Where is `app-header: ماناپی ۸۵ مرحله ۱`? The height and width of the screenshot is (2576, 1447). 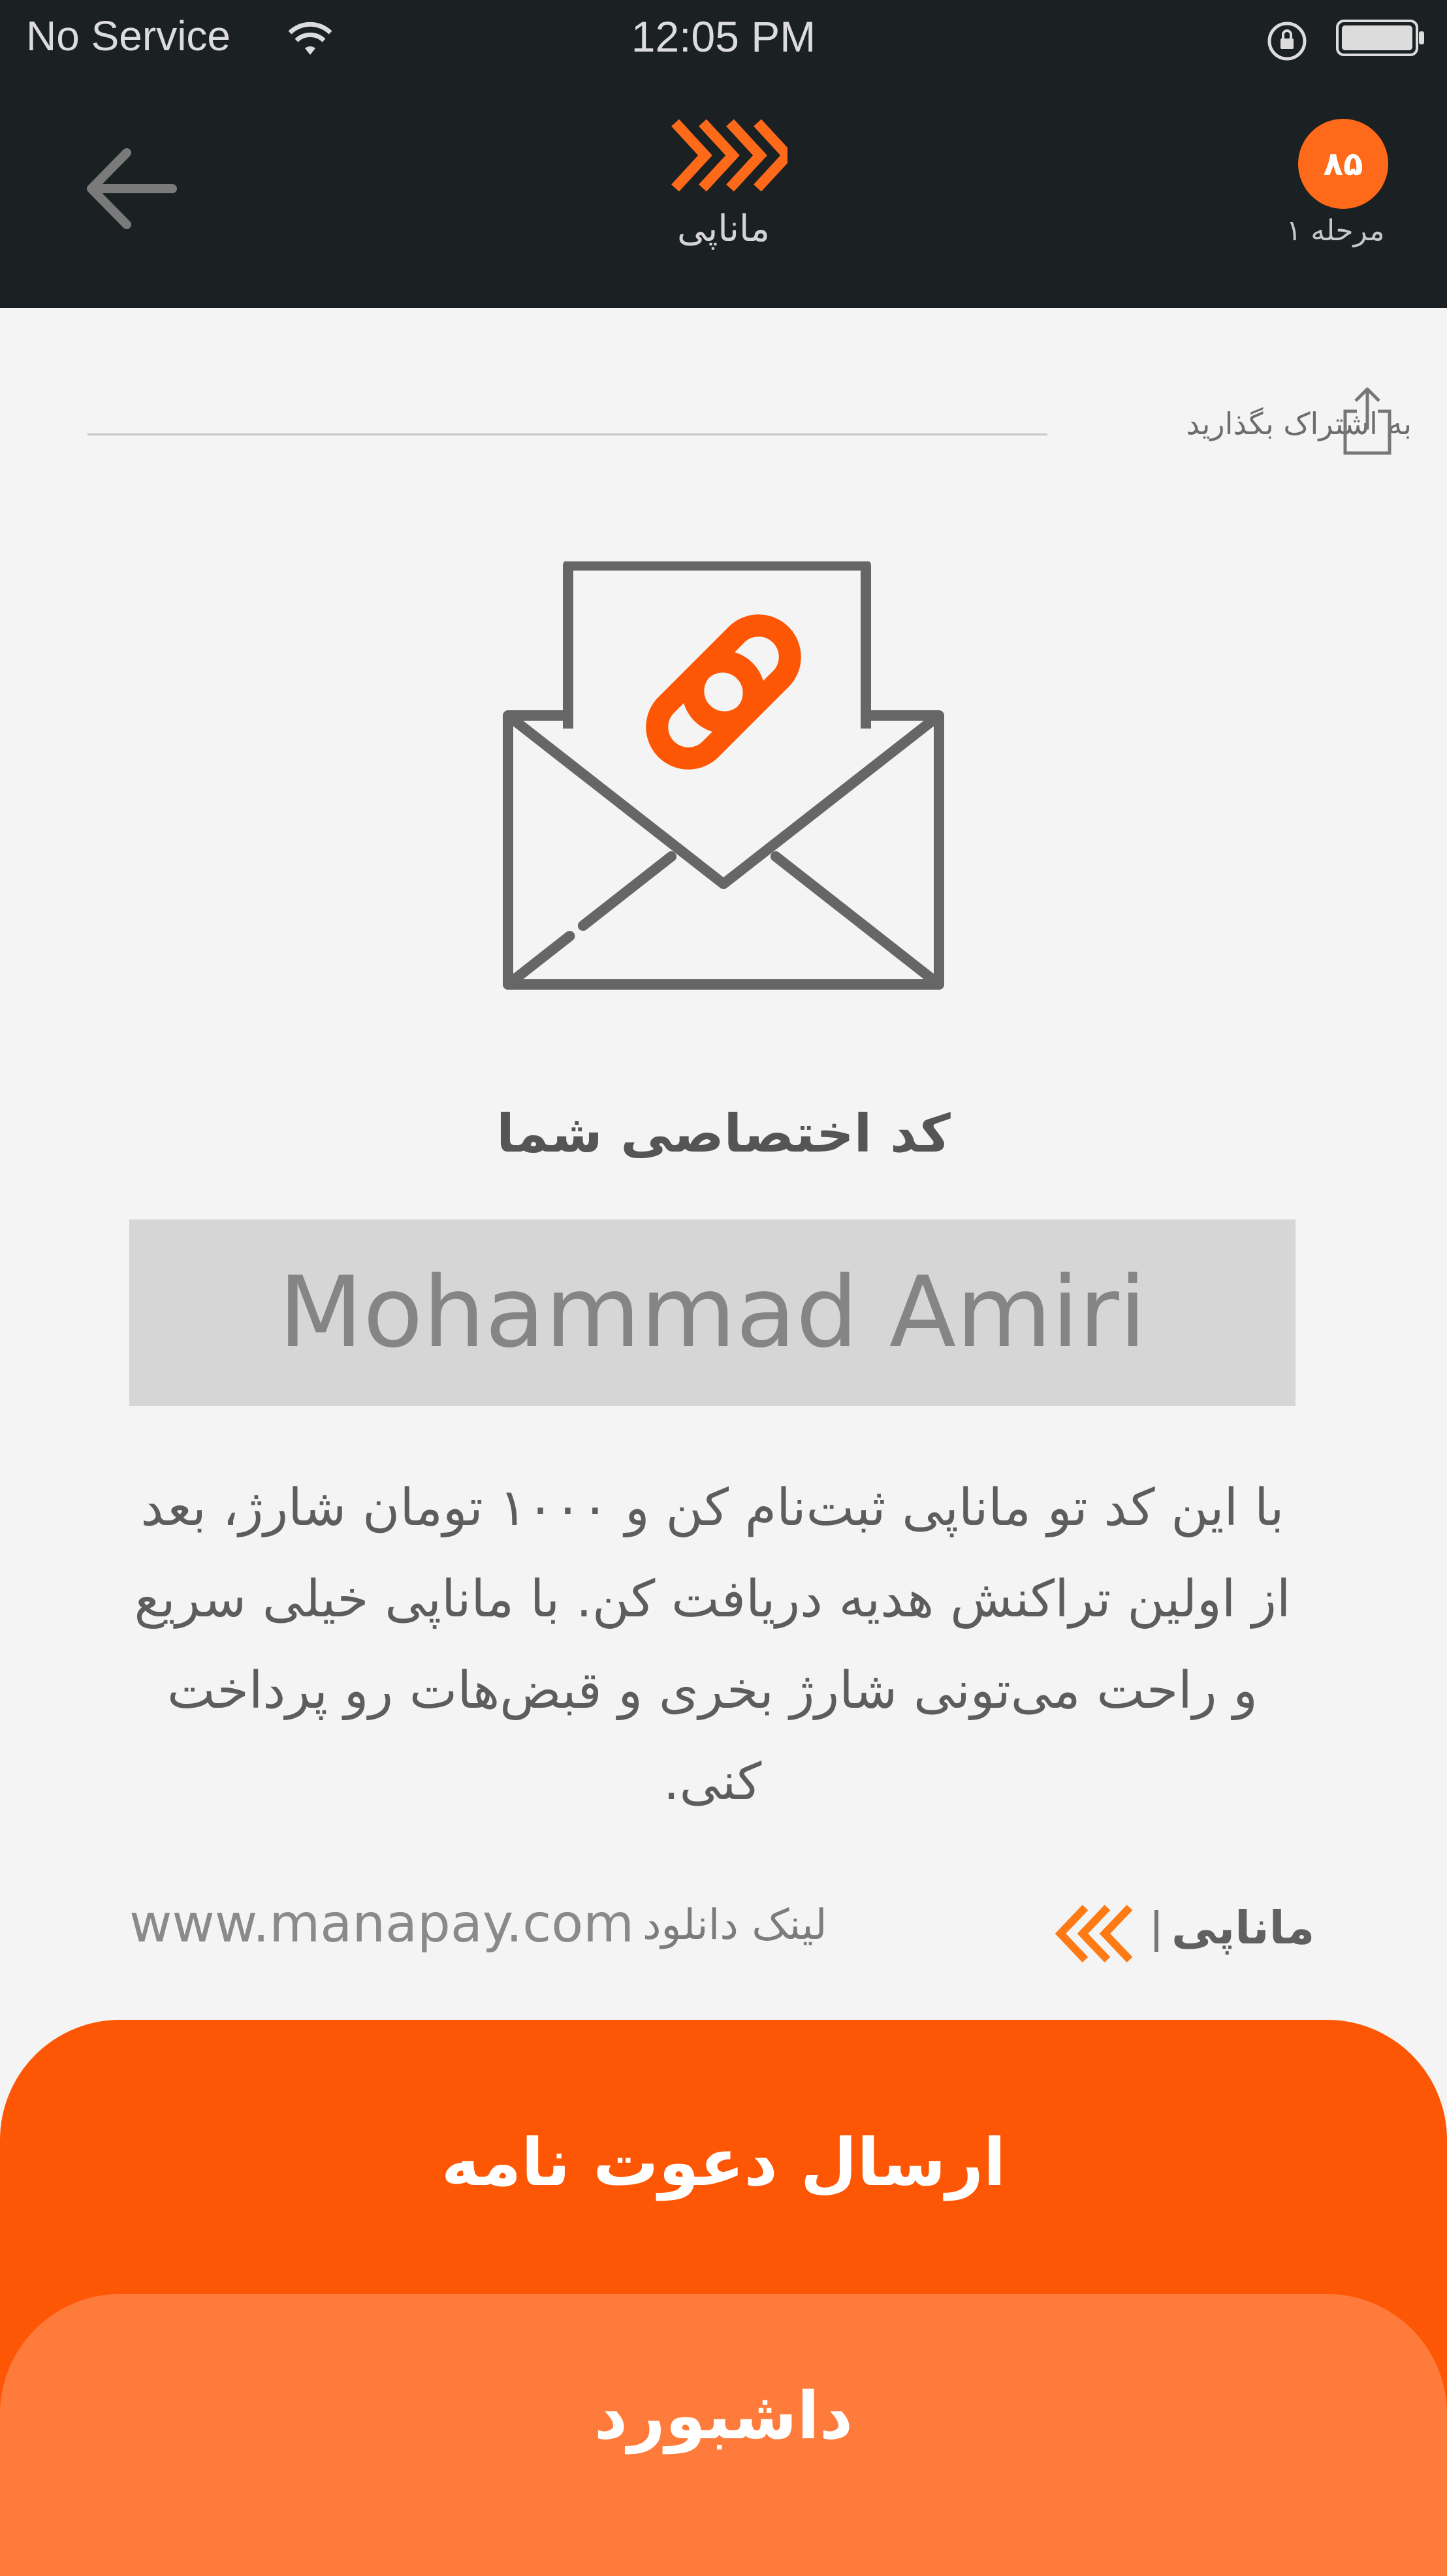 app-header: ماناپی ۸۵ مرحله ۱ is located at coordinates (723, 192).